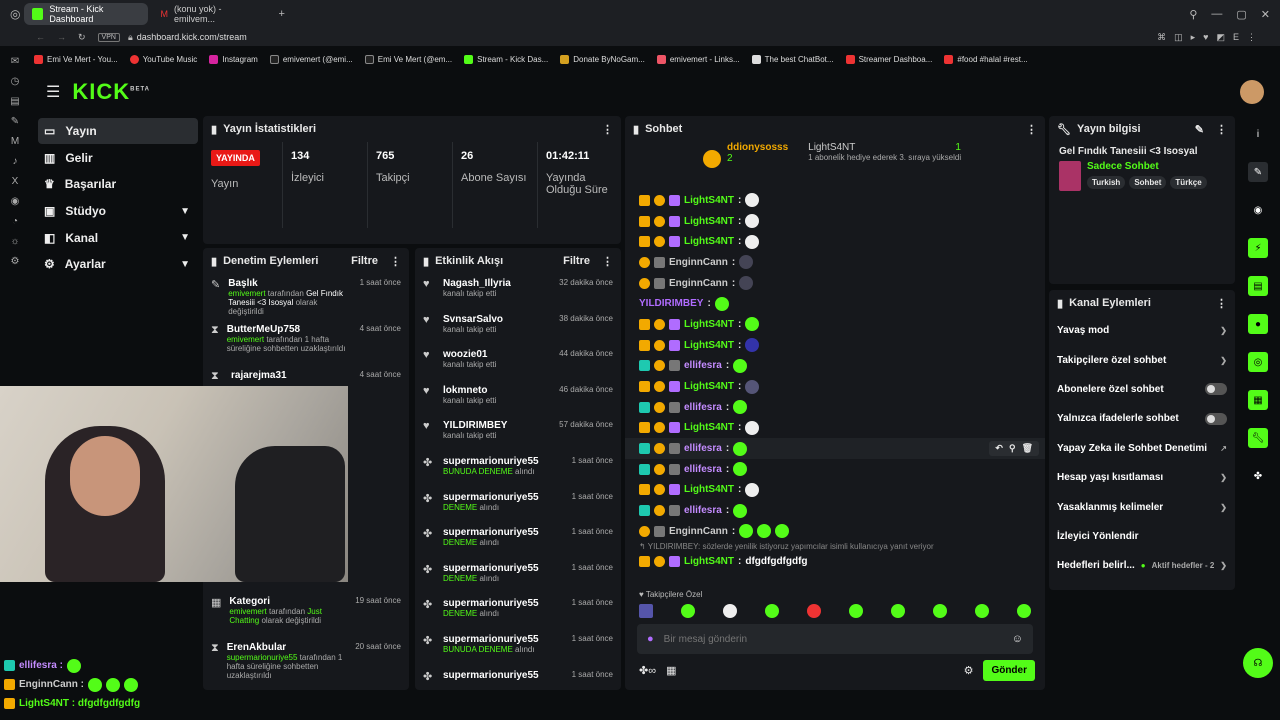 Image resolution: width=1280 pixels, height=720 pixels. I want to click on reload-icon: ↻, so click(82, 37).